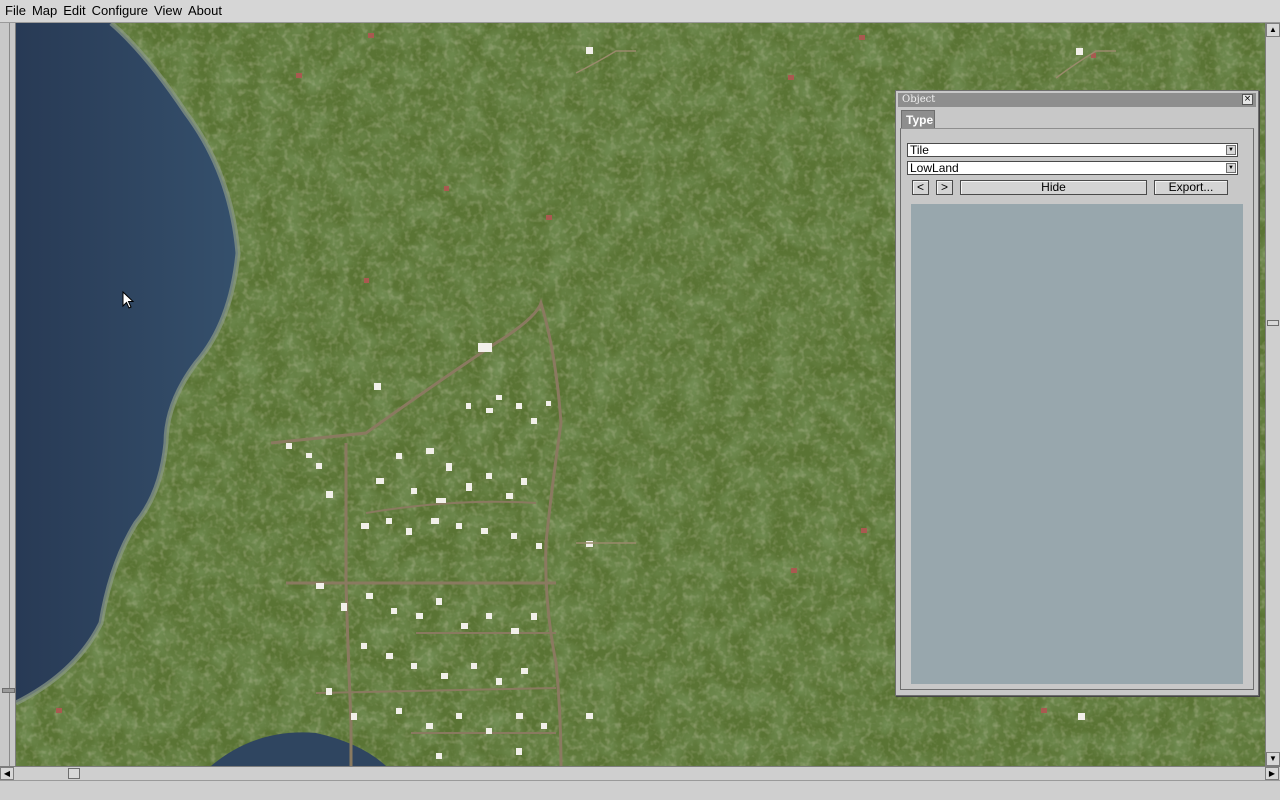 The image size is (1280, 800). I want to click on ruler-marker, so click(8, 690).